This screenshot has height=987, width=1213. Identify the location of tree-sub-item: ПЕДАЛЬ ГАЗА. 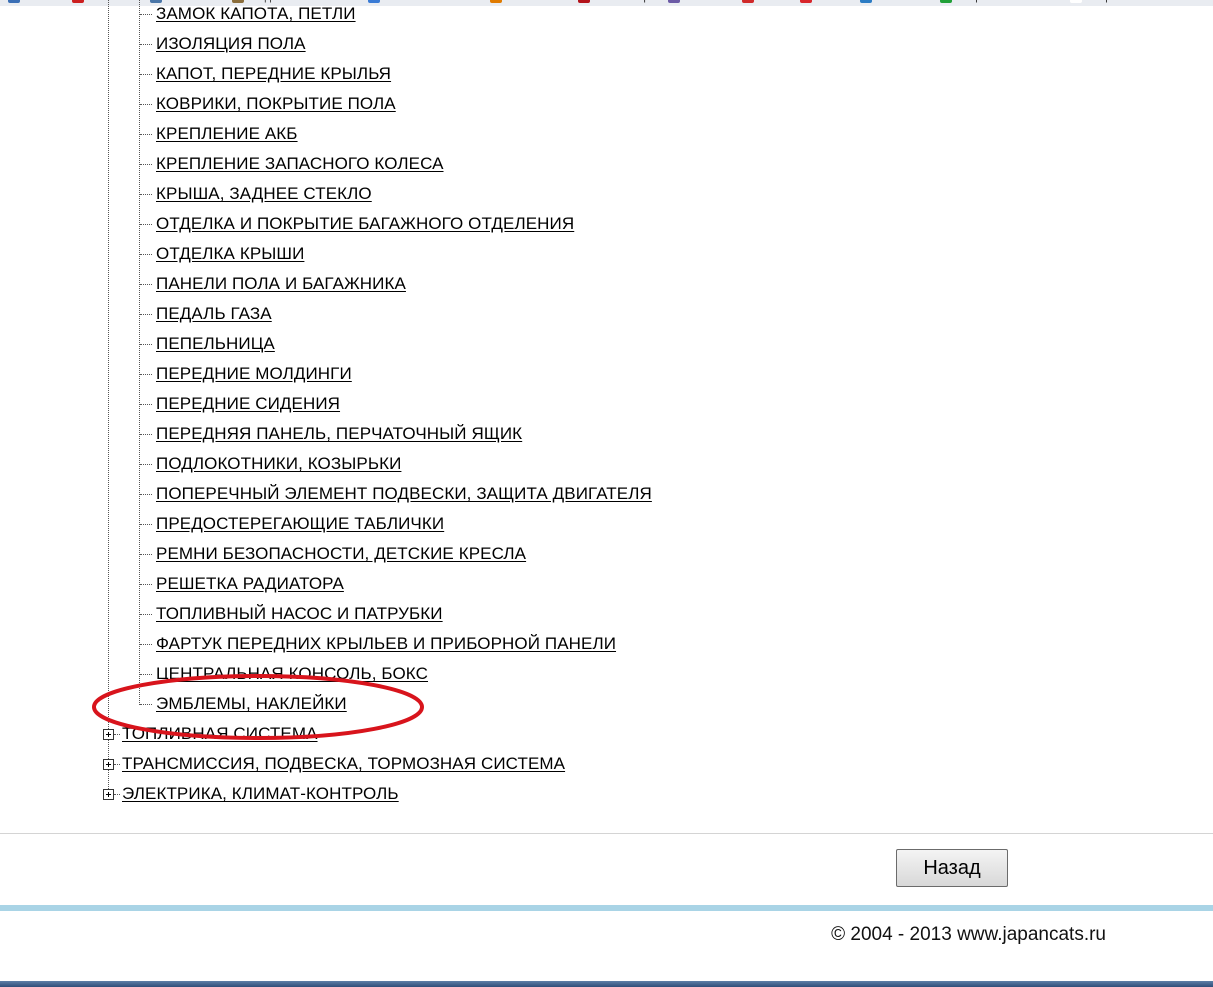
(206, 314).